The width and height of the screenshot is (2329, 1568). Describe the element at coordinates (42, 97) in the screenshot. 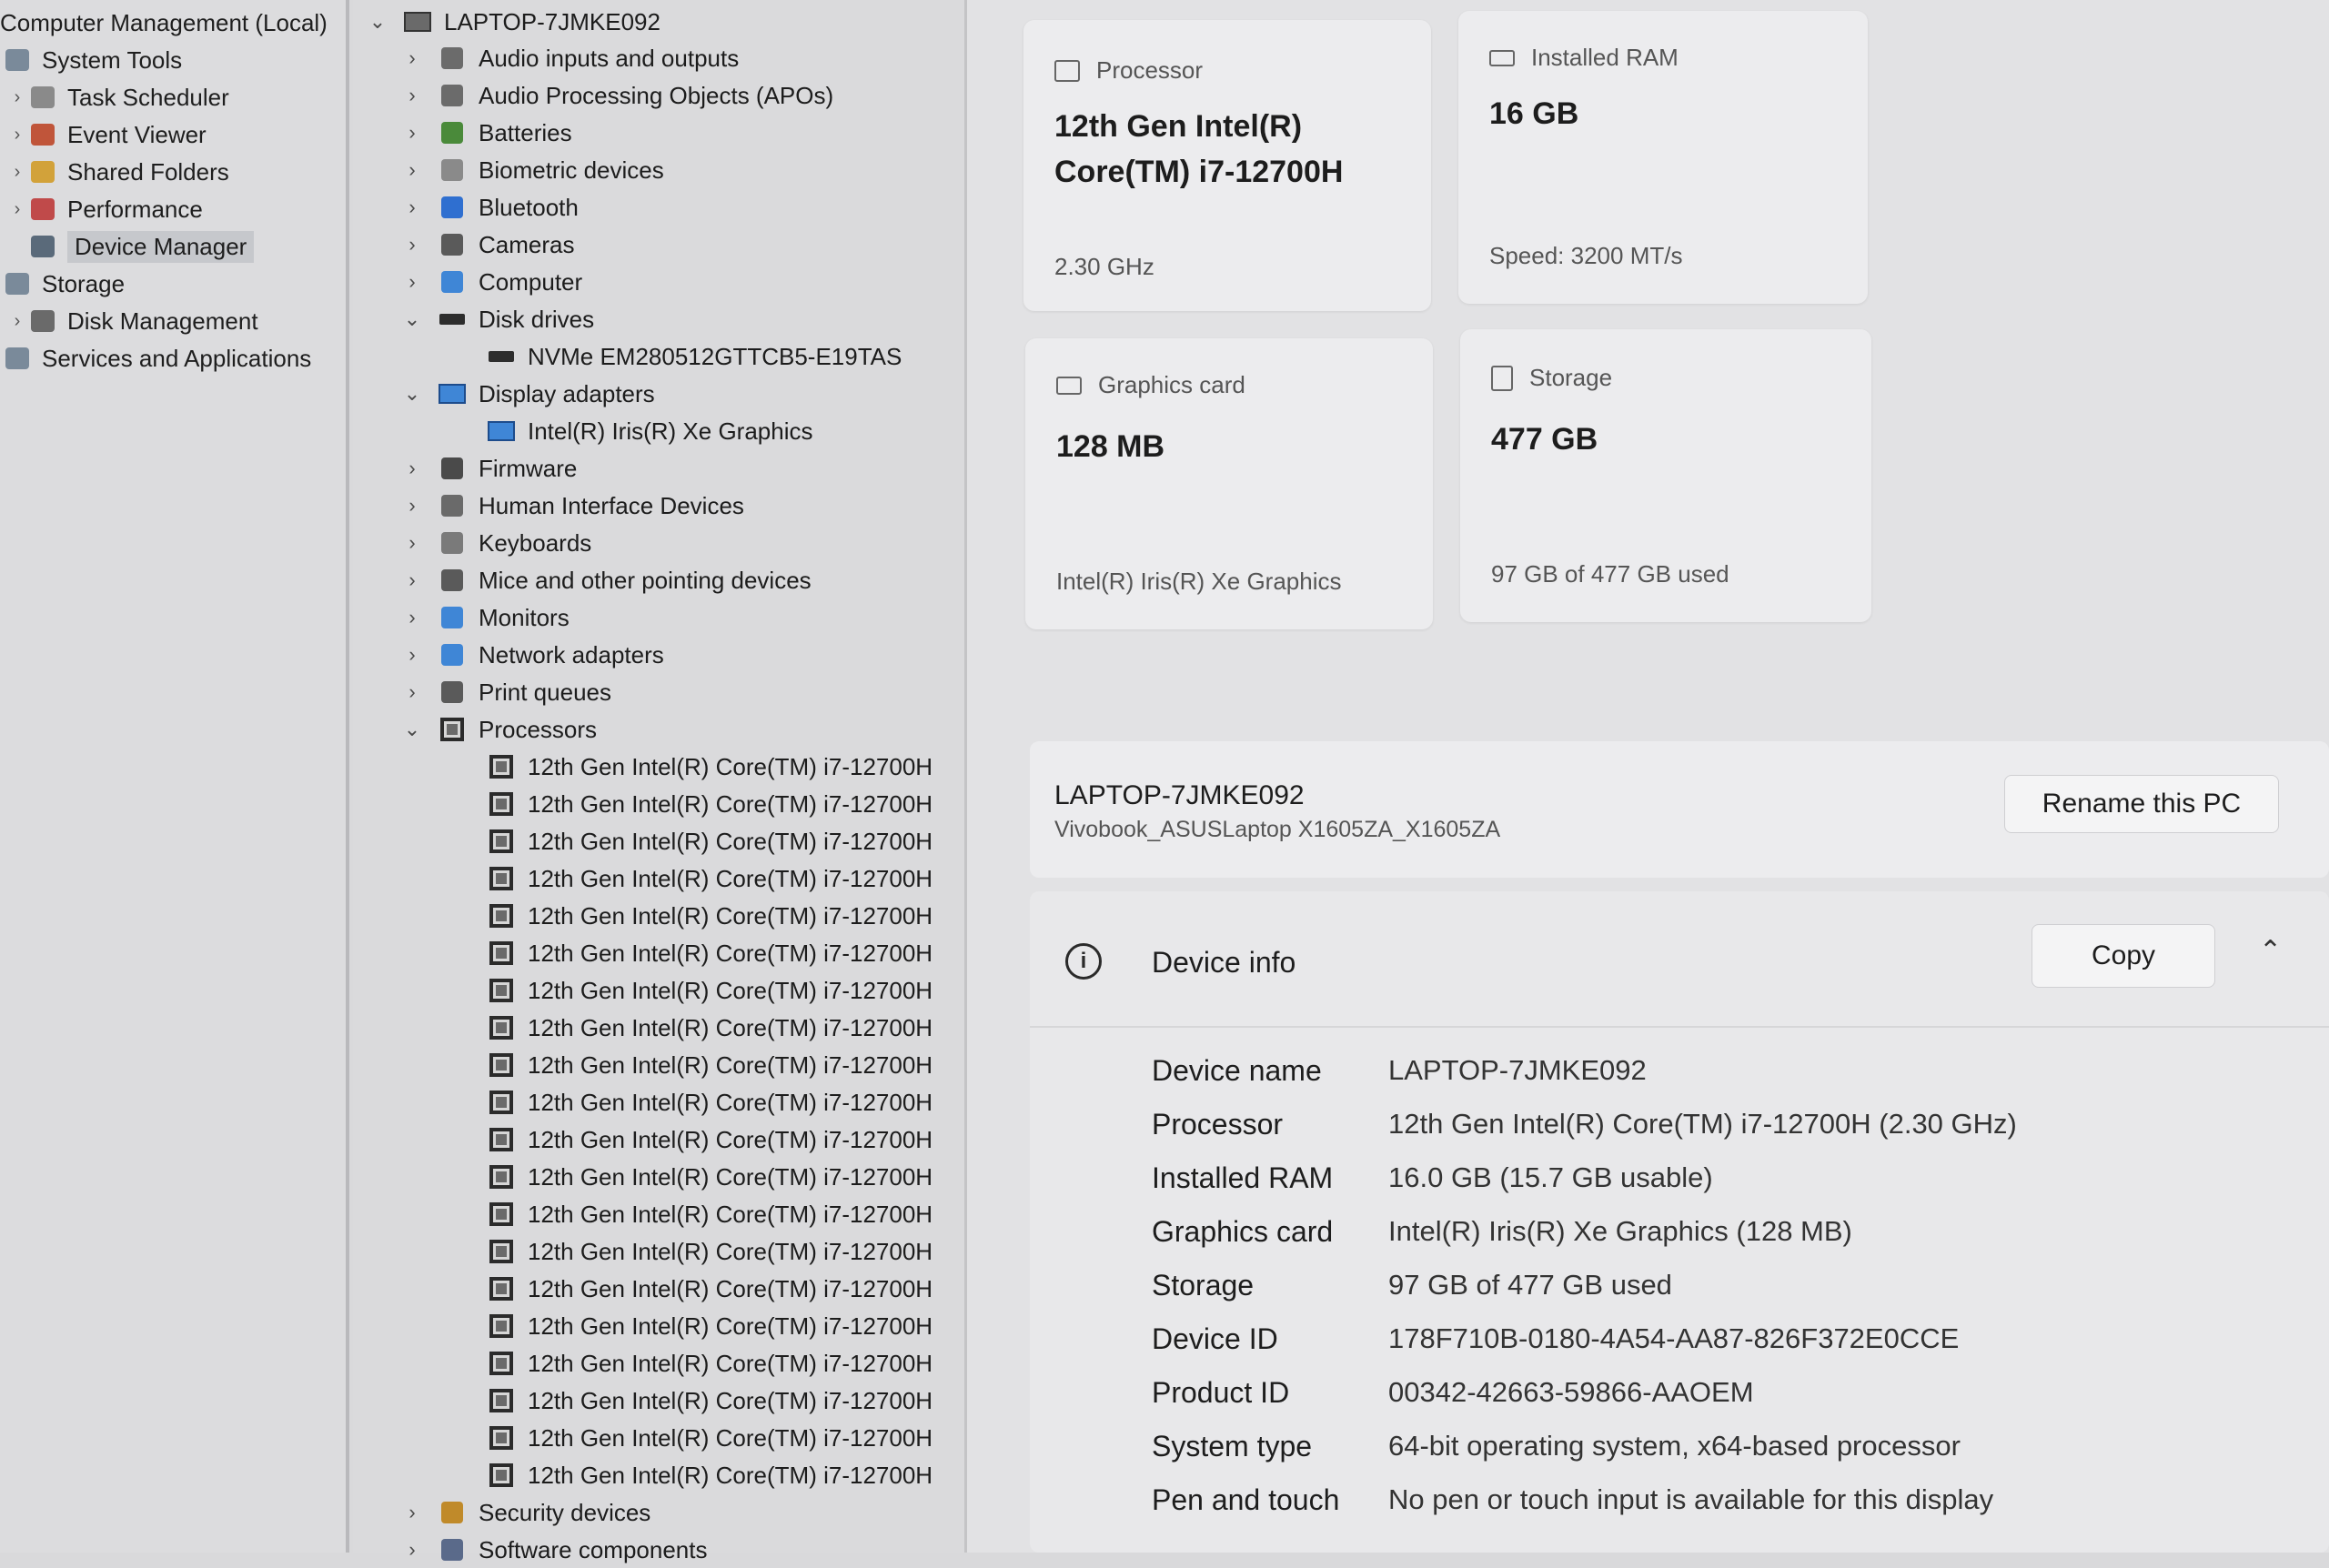

I see `clock-icon` at that location.